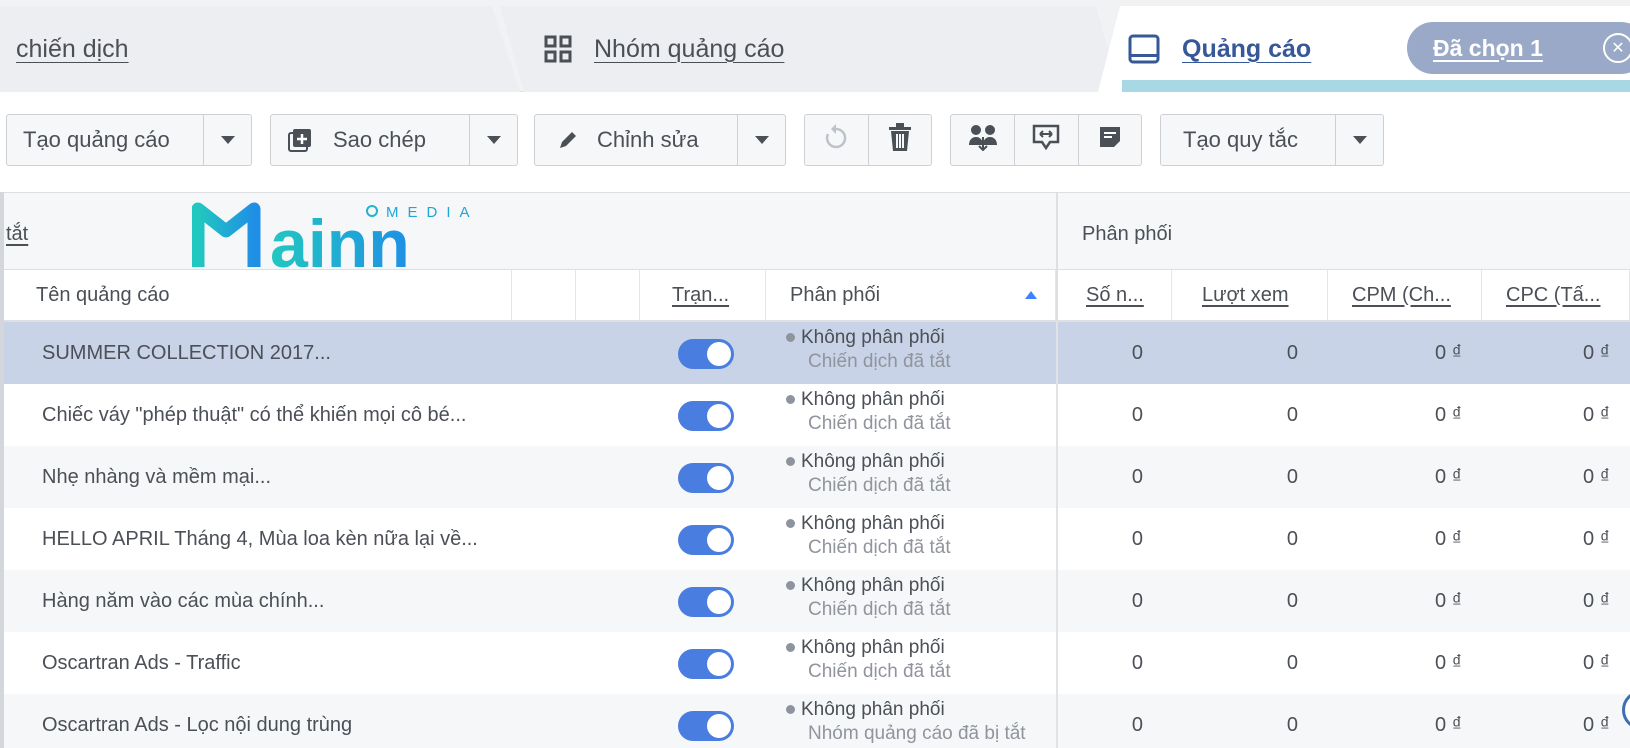  What do you see at coordinates (17, 234) in the screenshot?
I see `column-group-left-label: tắt` at bounding box center [17, 234].